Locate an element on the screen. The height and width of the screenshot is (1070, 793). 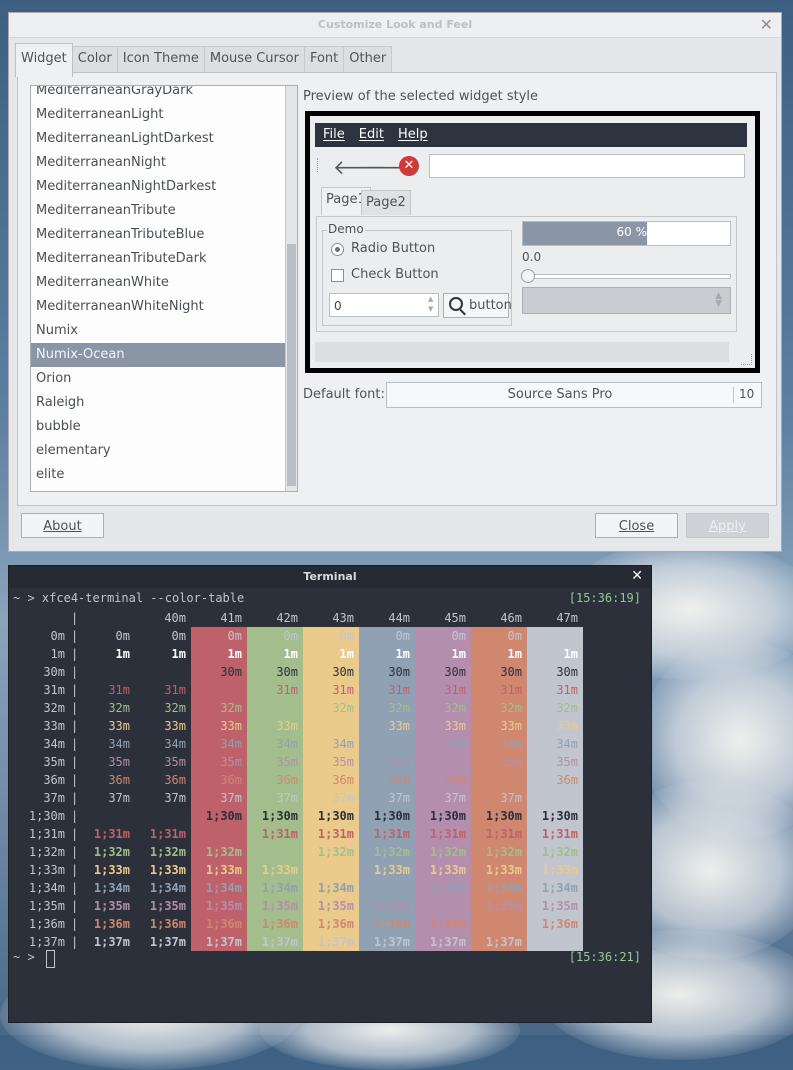
slider is located at coordinates (626, 276).